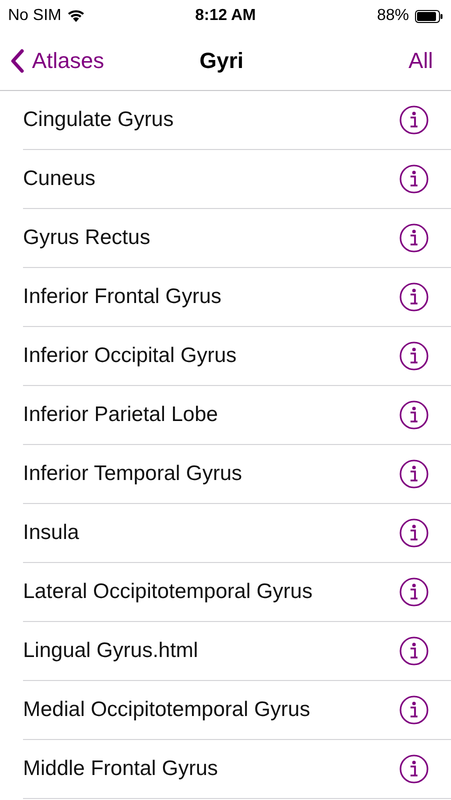 This screenshot has height=800, width=451. What do you see at coordinates (86, 238) in the screenshot?
I see `list-item-label: Gyrus Rectus` at bounding box center [86, 238].